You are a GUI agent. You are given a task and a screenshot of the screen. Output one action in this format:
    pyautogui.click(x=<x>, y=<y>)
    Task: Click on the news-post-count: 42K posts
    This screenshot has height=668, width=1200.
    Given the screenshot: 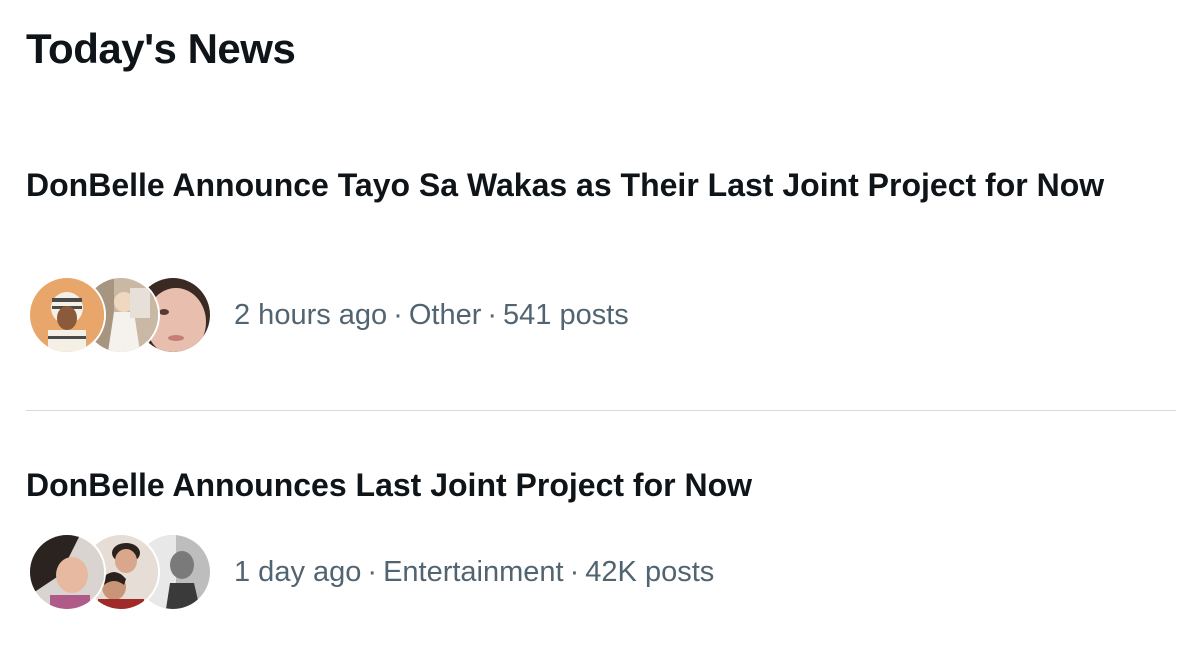 What is the action you would take?
    pyautogui.click(x=650, y=572)
    